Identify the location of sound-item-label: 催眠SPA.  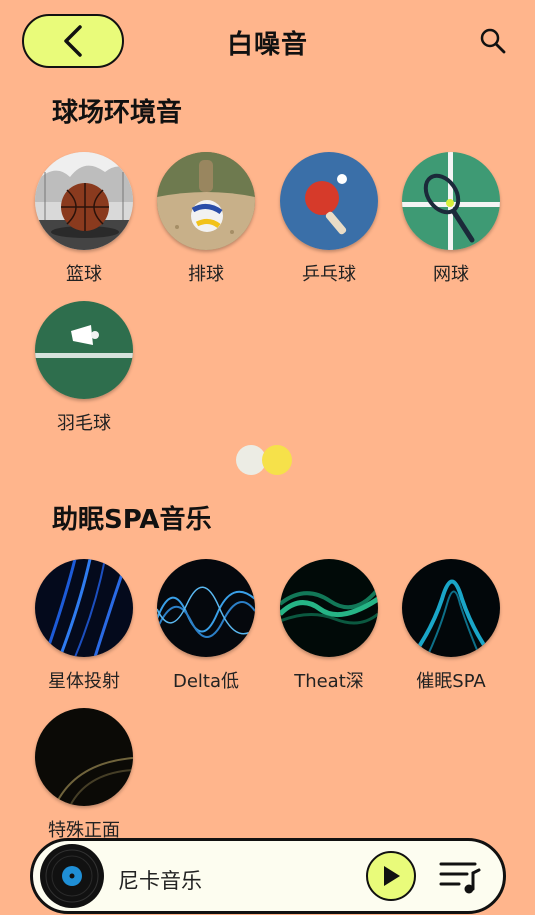
(451, 681).